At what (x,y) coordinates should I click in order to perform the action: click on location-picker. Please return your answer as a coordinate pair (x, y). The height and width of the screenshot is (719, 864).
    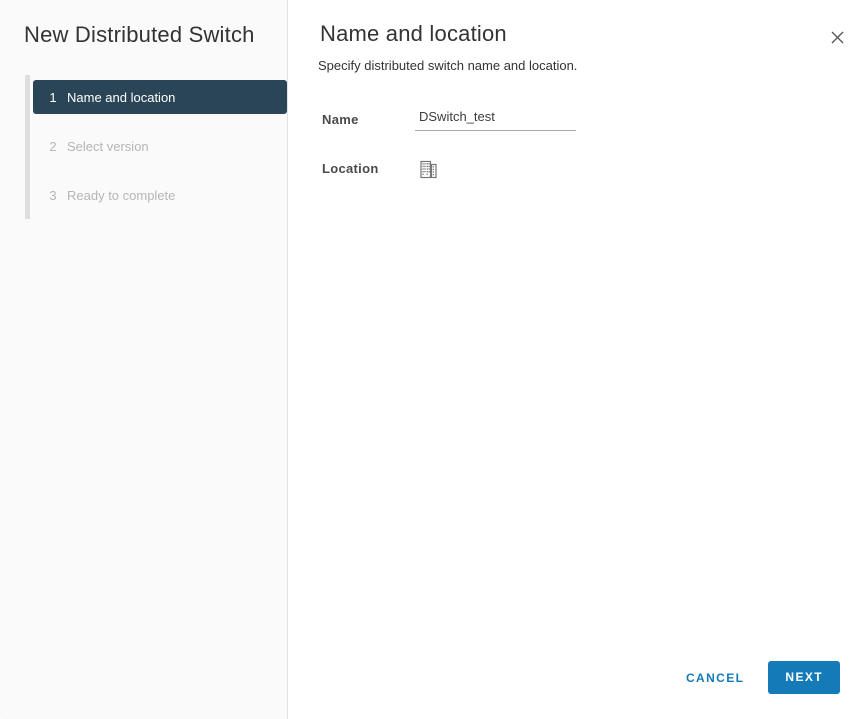
    Looking at the image, I should click on (428, 169).